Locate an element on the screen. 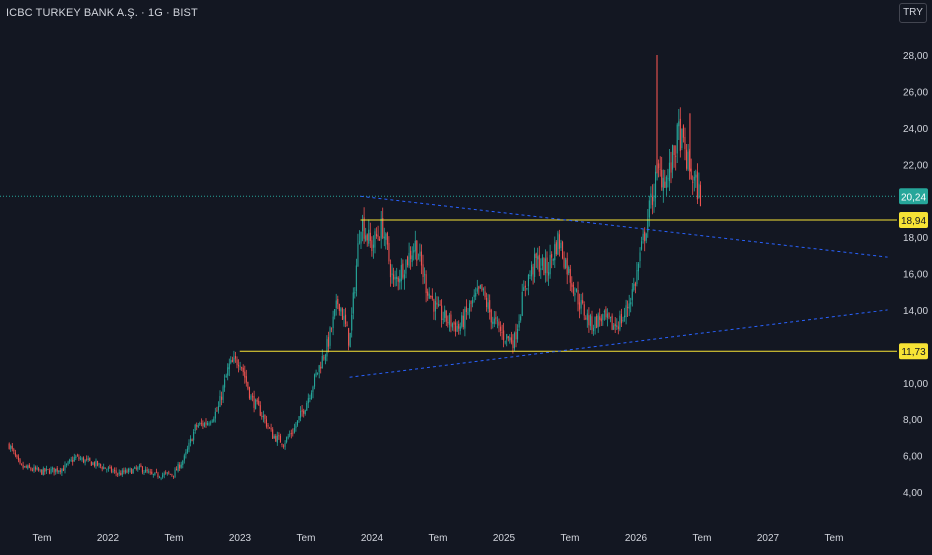  currency-button: TRY is located at coordinates (913, 13).